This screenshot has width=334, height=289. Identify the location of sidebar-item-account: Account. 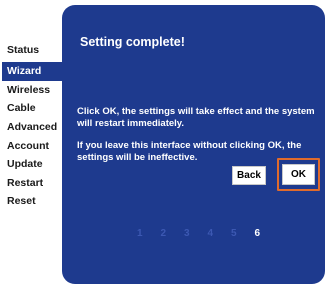
(33, 146).